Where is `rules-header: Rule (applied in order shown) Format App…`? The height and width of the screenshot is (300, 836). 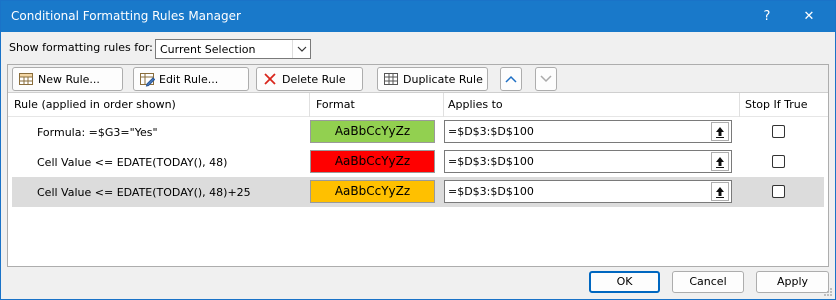
rules-header: Rule (applied in order shown) Format App… is located at coordinates (418, 105).